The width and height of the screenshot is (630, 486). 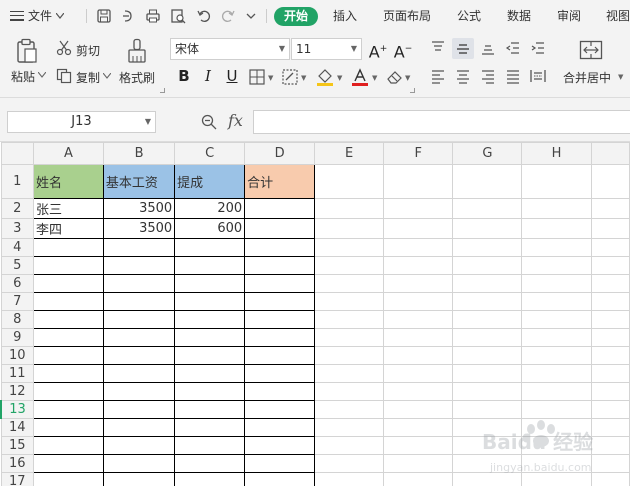 I want to click on tab-home: 开始, so click(x=296, y=16).